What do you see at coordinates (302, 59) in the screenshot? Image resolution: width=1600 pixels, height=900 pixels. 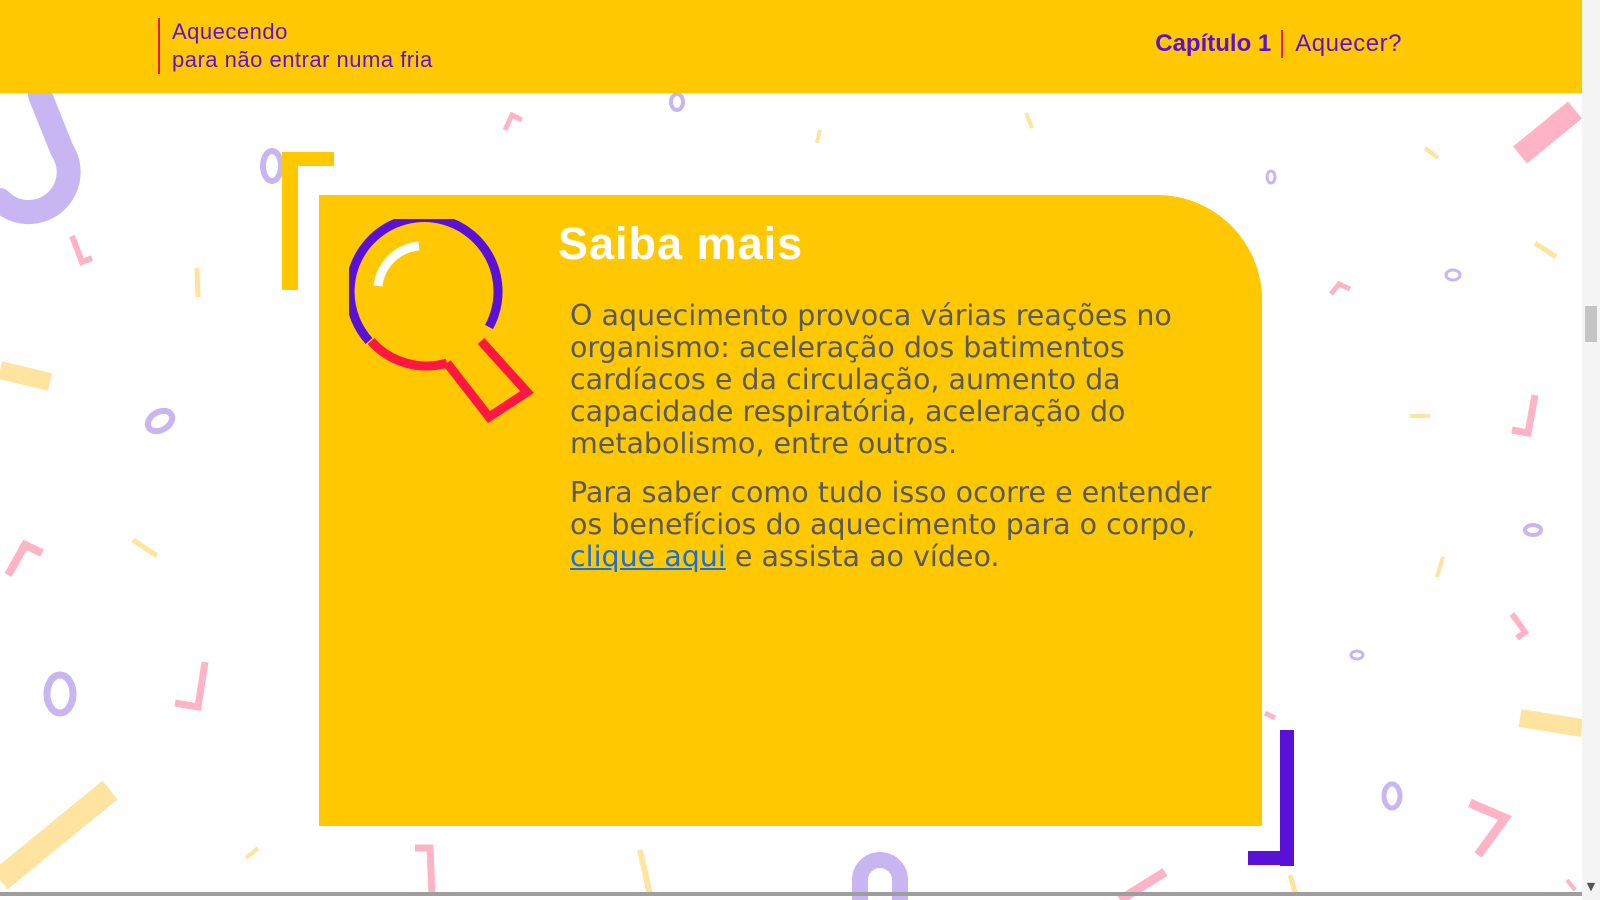 I see `brand-line-2: para não entrar numa fria` at bounding box center [302, 59].